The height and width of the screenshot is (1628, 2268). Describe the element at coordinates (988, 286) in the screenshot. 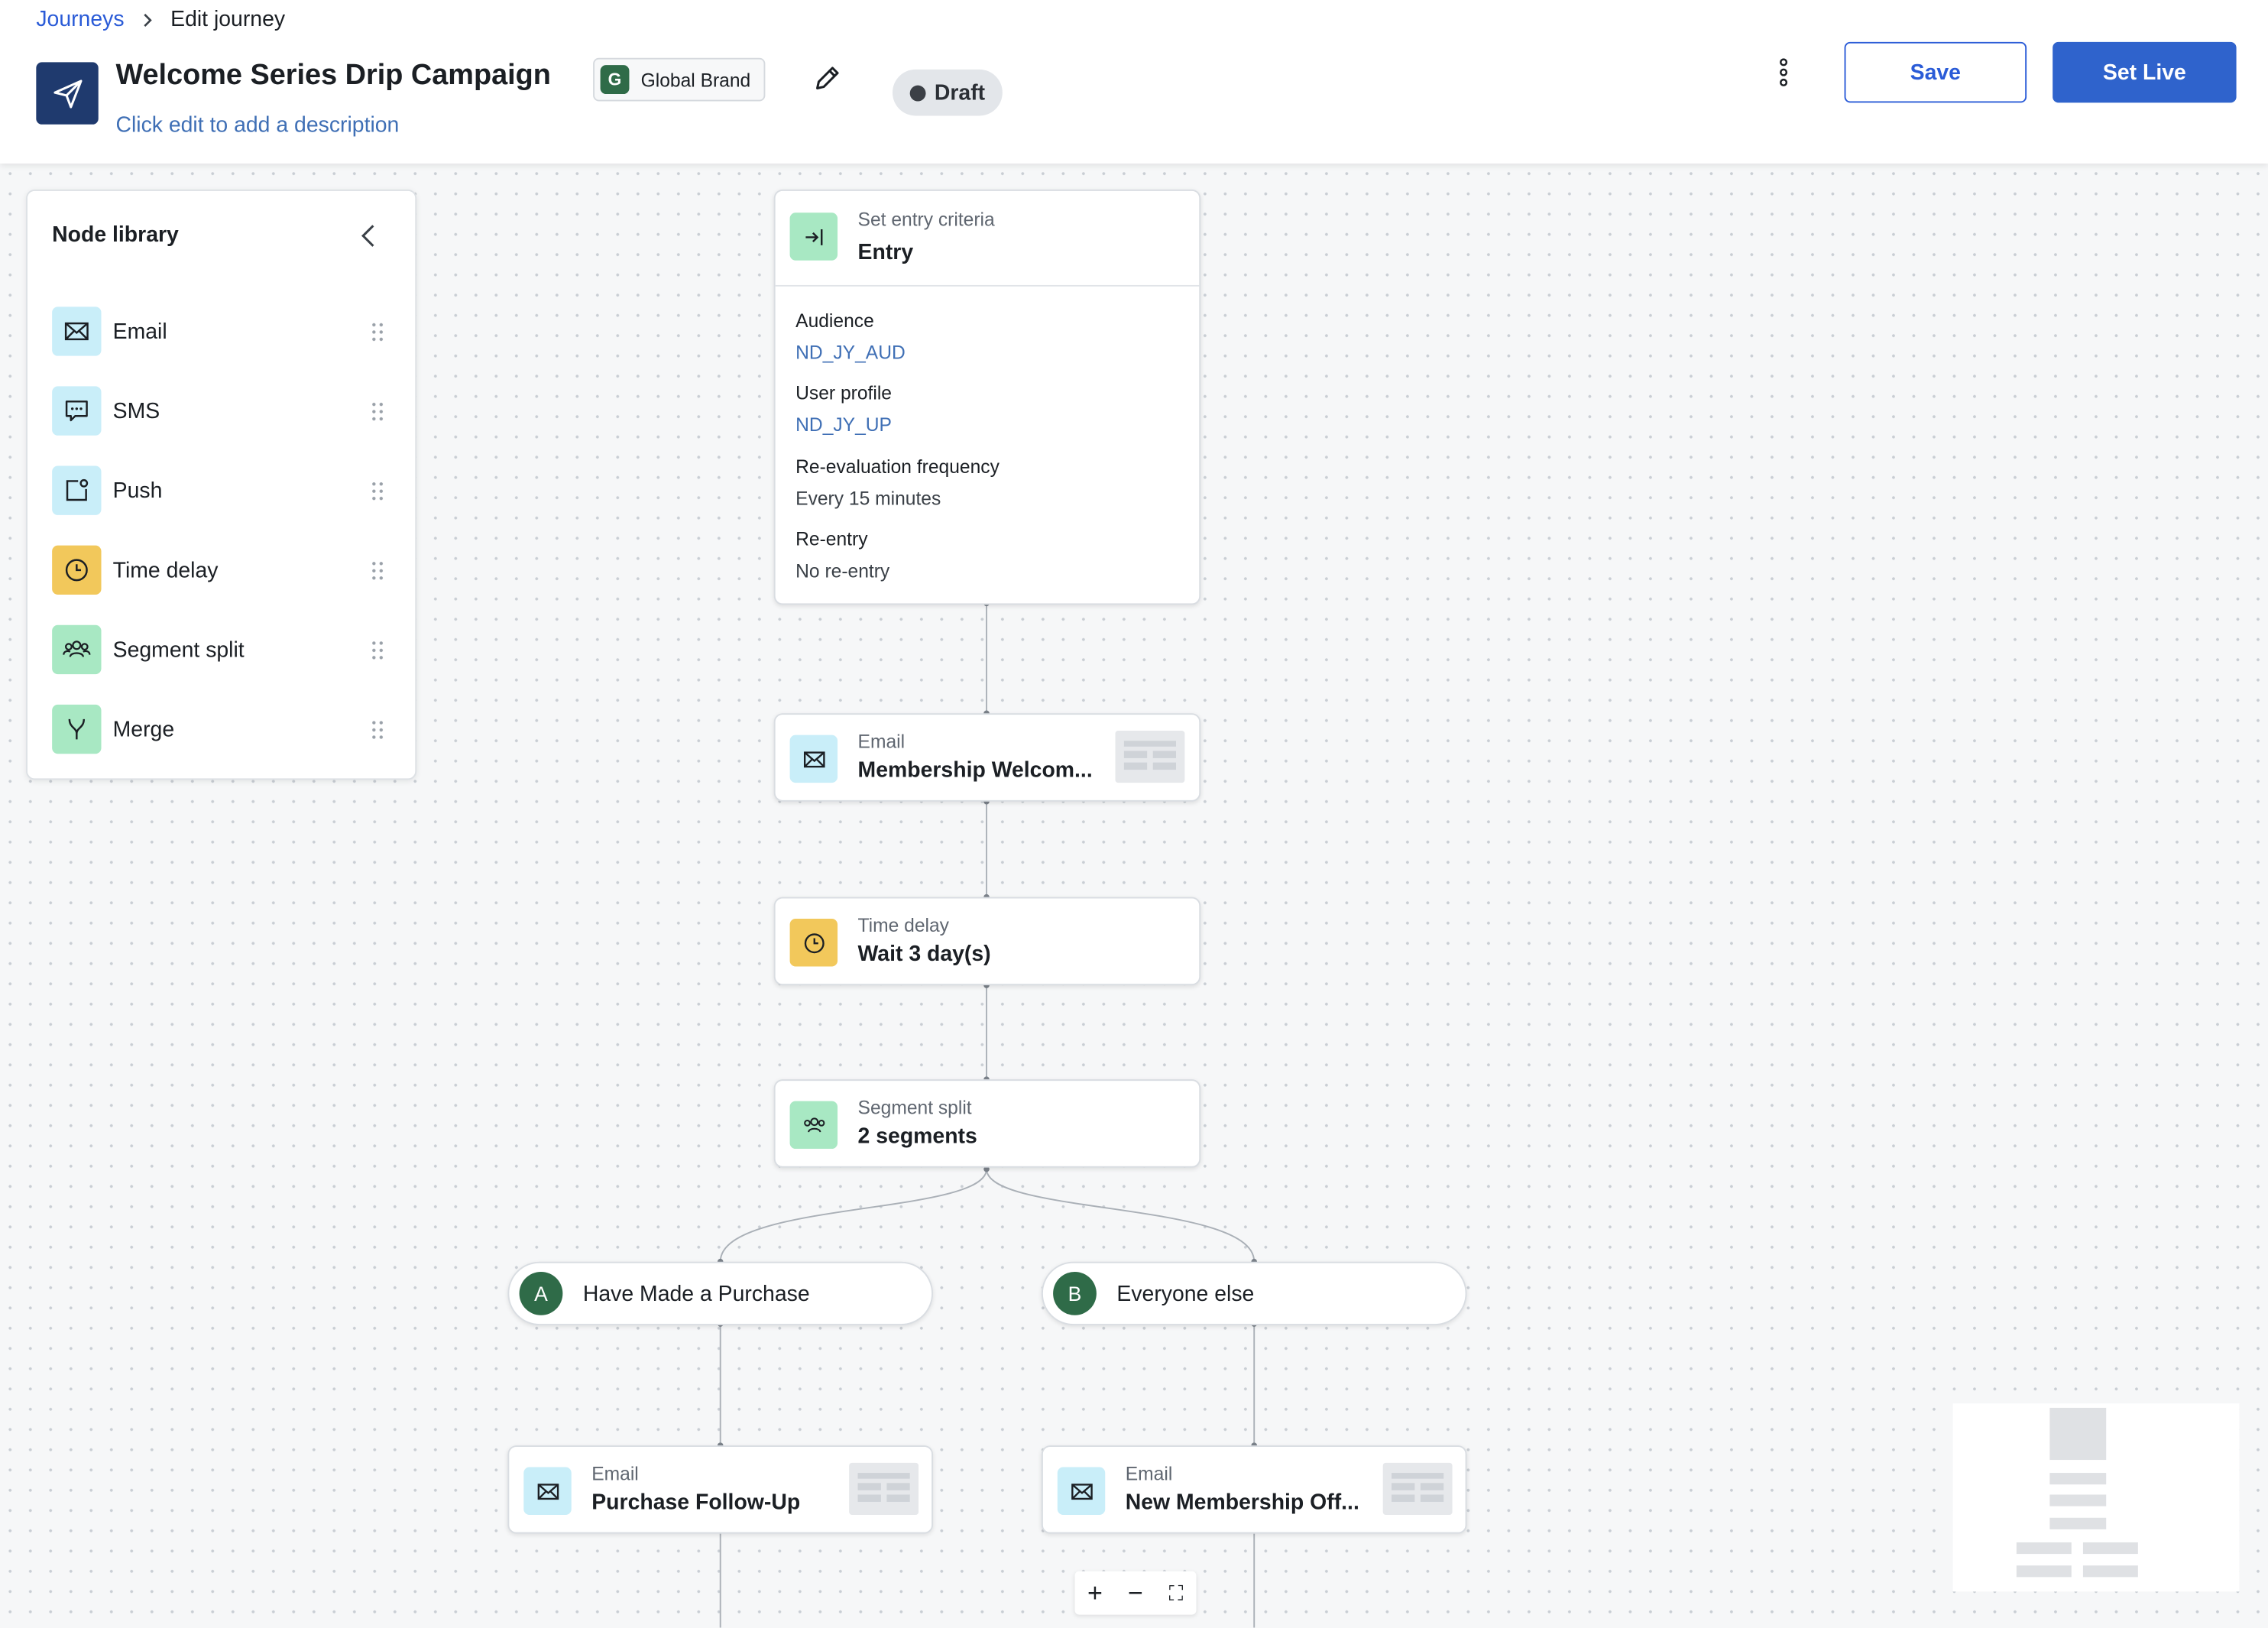

I see `entry-divider` at that location.